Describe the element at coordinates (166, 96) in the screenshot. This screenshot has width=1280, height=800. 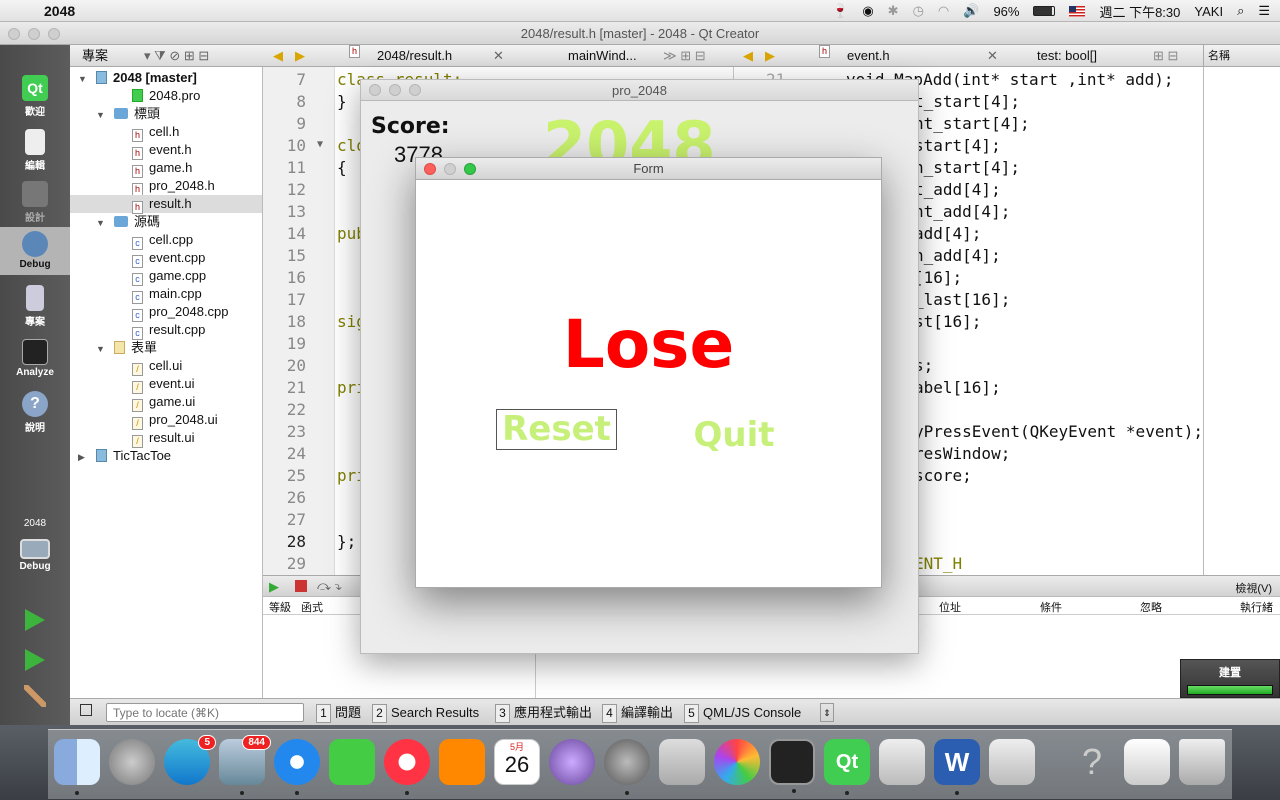
I see `tree-item-pro: 2048.pro` at that location.